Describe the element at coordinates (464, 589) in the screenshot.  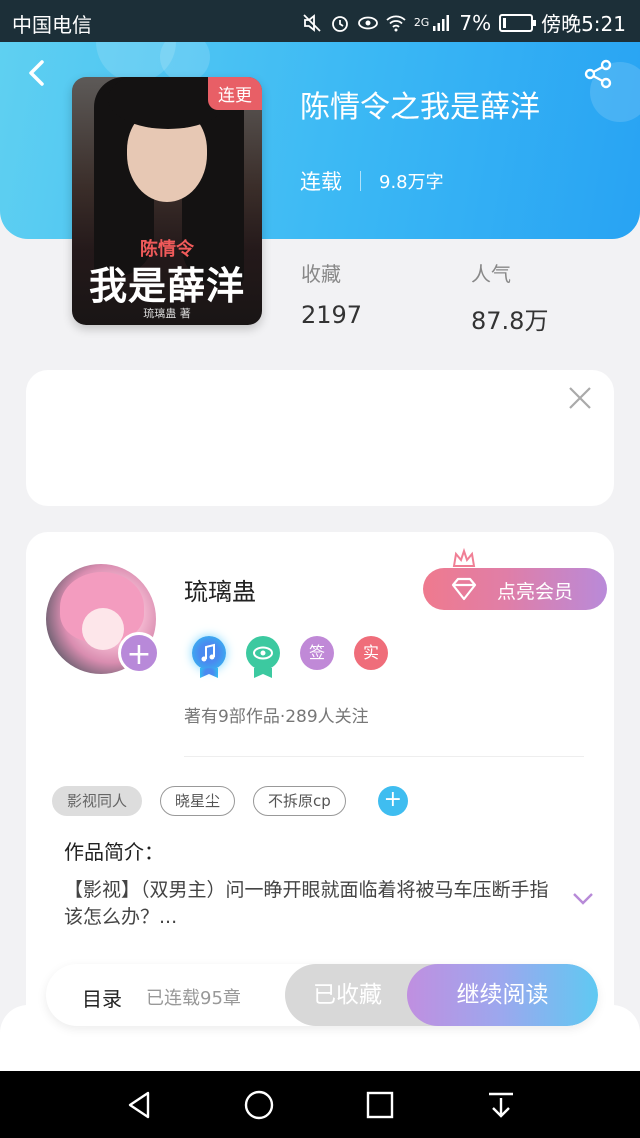
I see `diamond-icon` at that location.